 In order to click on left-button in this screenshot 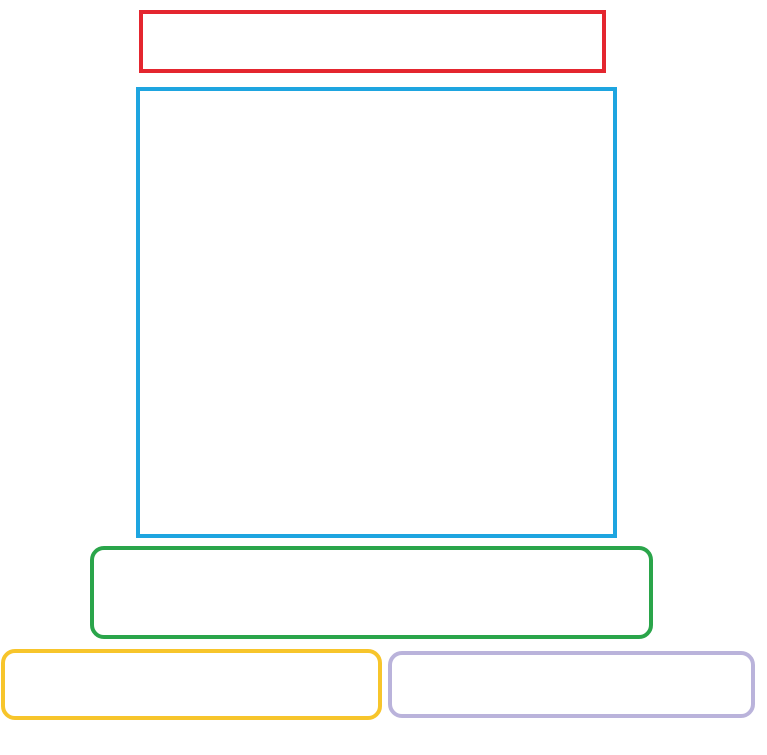, I will do `click(191, 684)`.